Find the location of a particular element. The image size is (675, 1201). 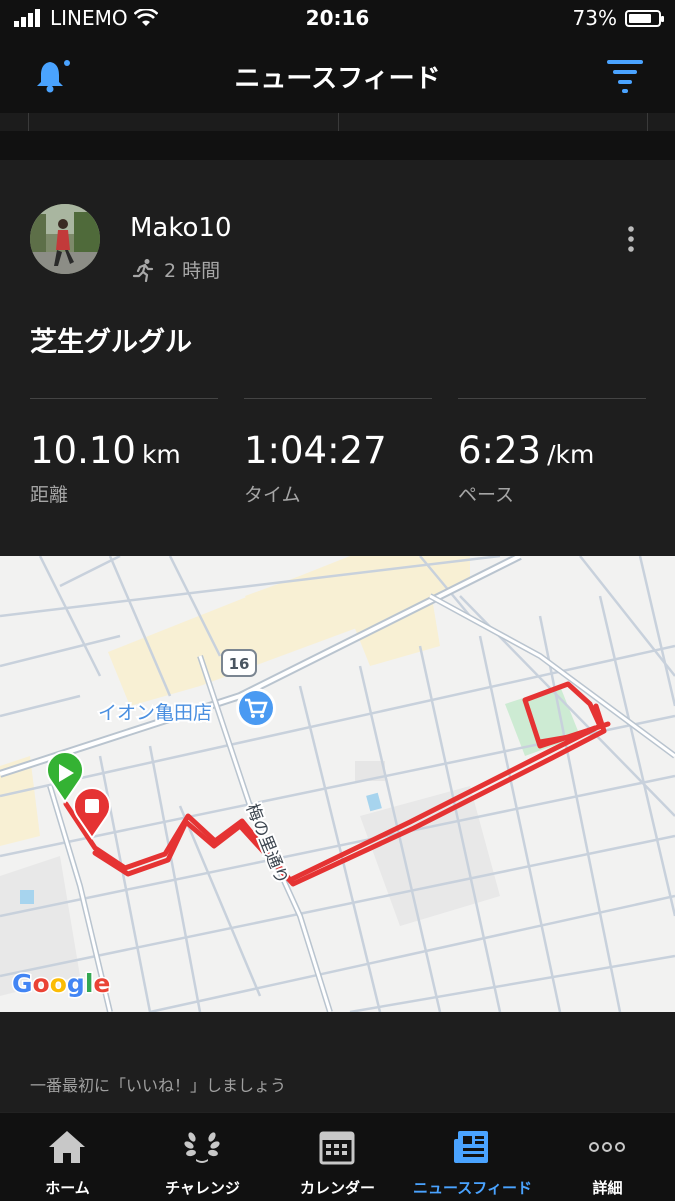

stat-distance-unit: km is located at coordinates (161, 454).